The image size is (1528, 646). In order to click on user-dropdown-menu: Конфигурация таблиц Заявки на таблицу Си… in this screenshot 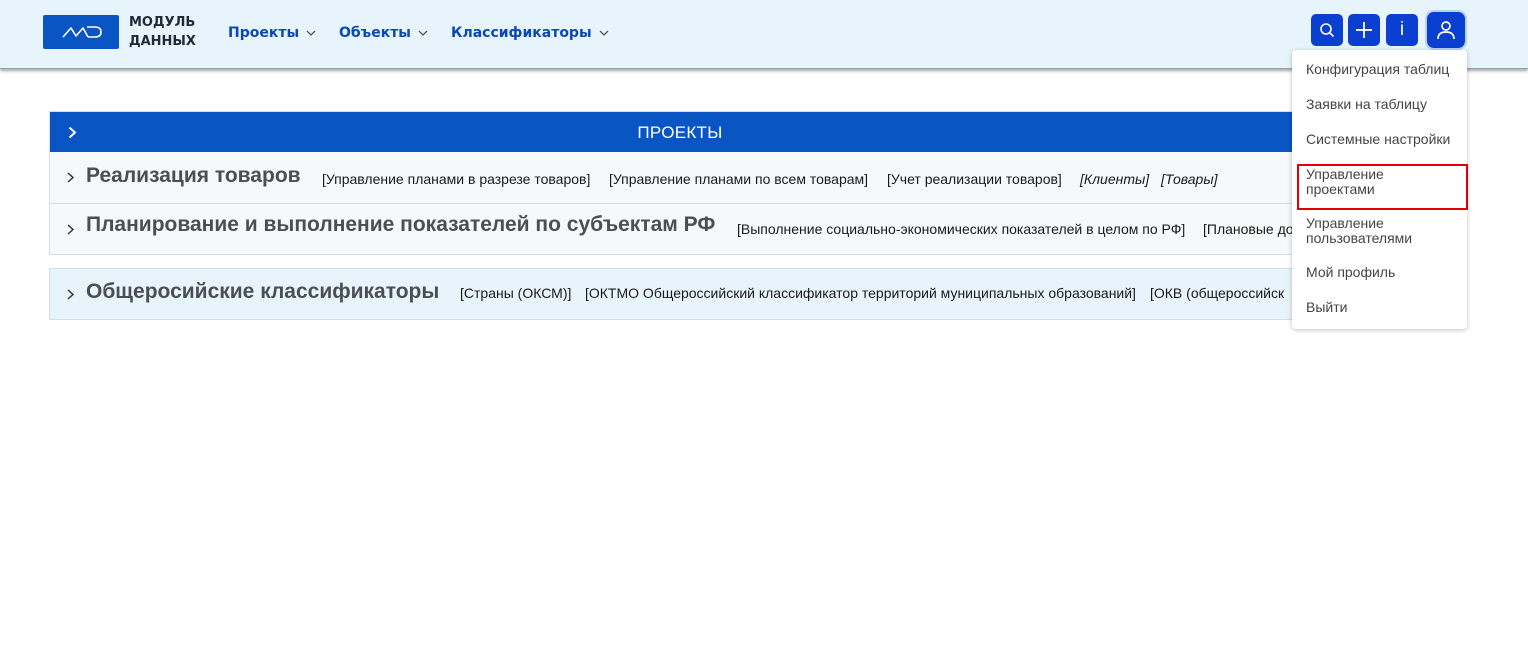, I will do `click(1379, 189)`.